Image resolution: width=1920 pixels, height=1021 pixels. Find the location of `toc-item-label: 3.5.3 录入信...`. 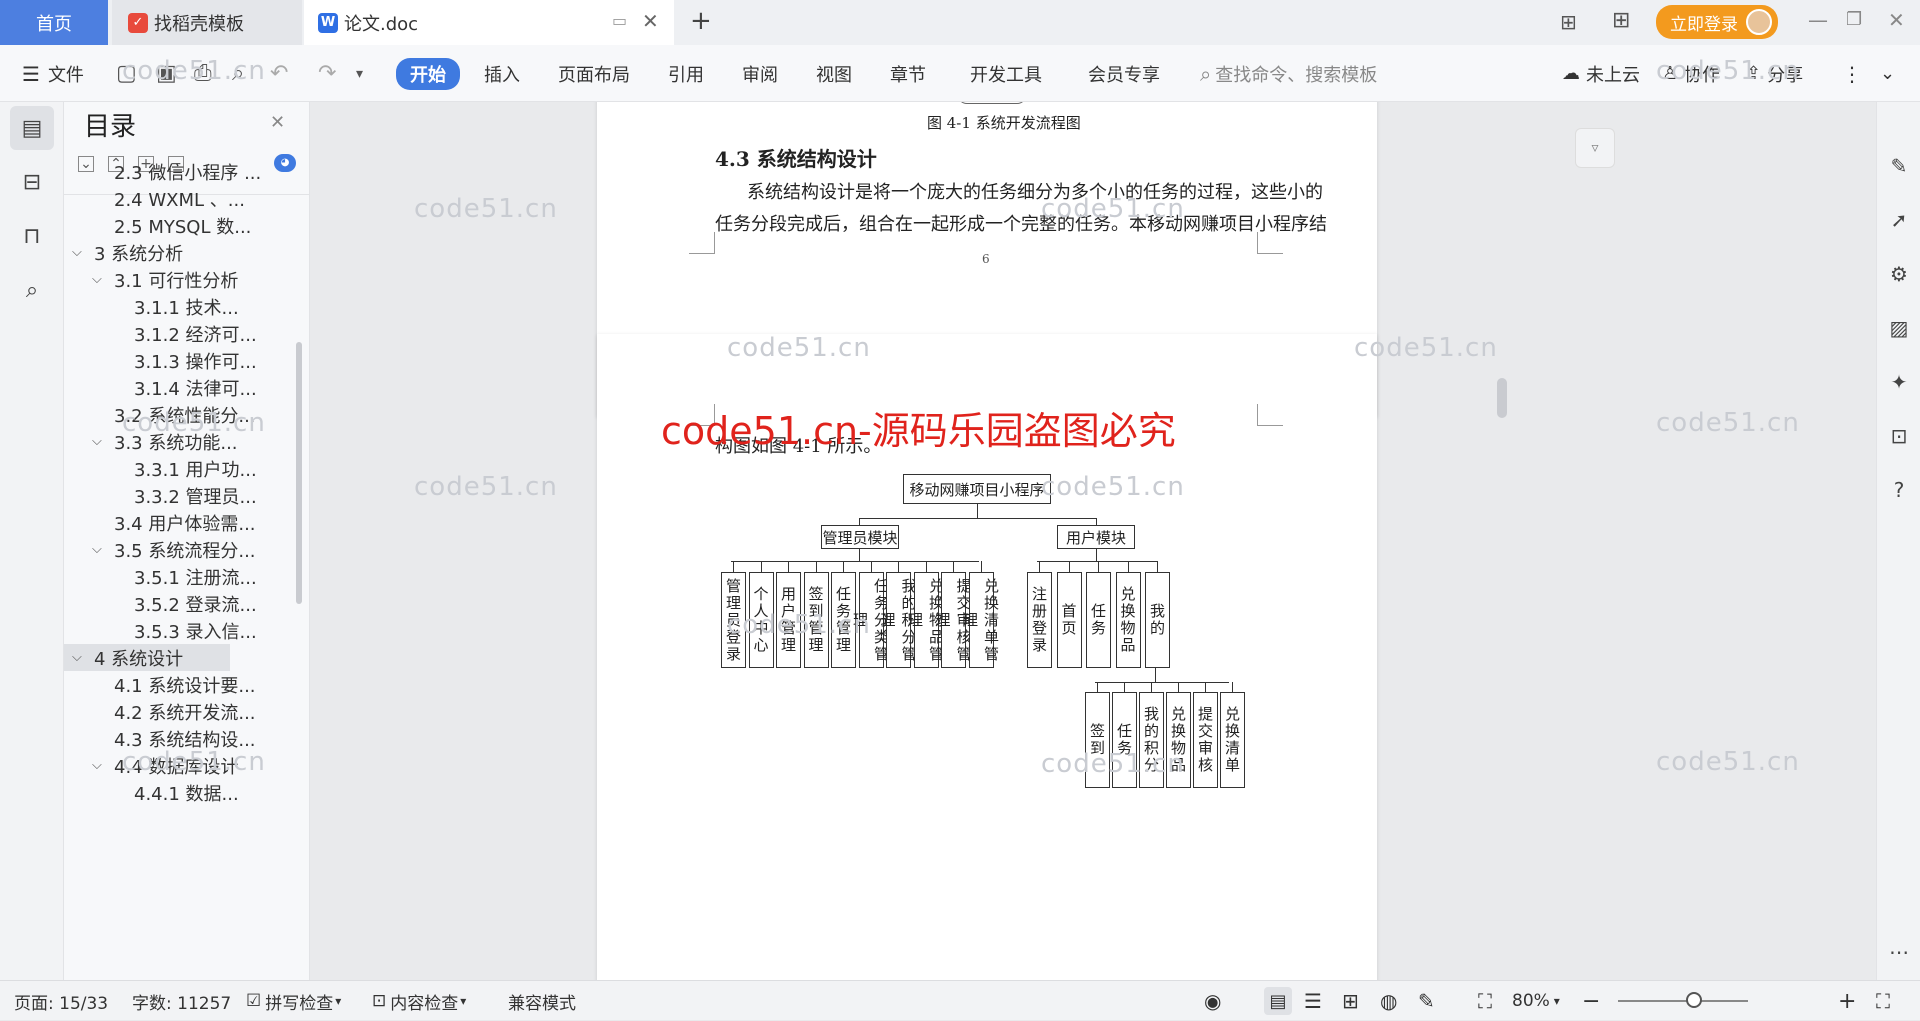

toc-item-label: 3.5.3 录入信... is located at coordinates (195, 632).